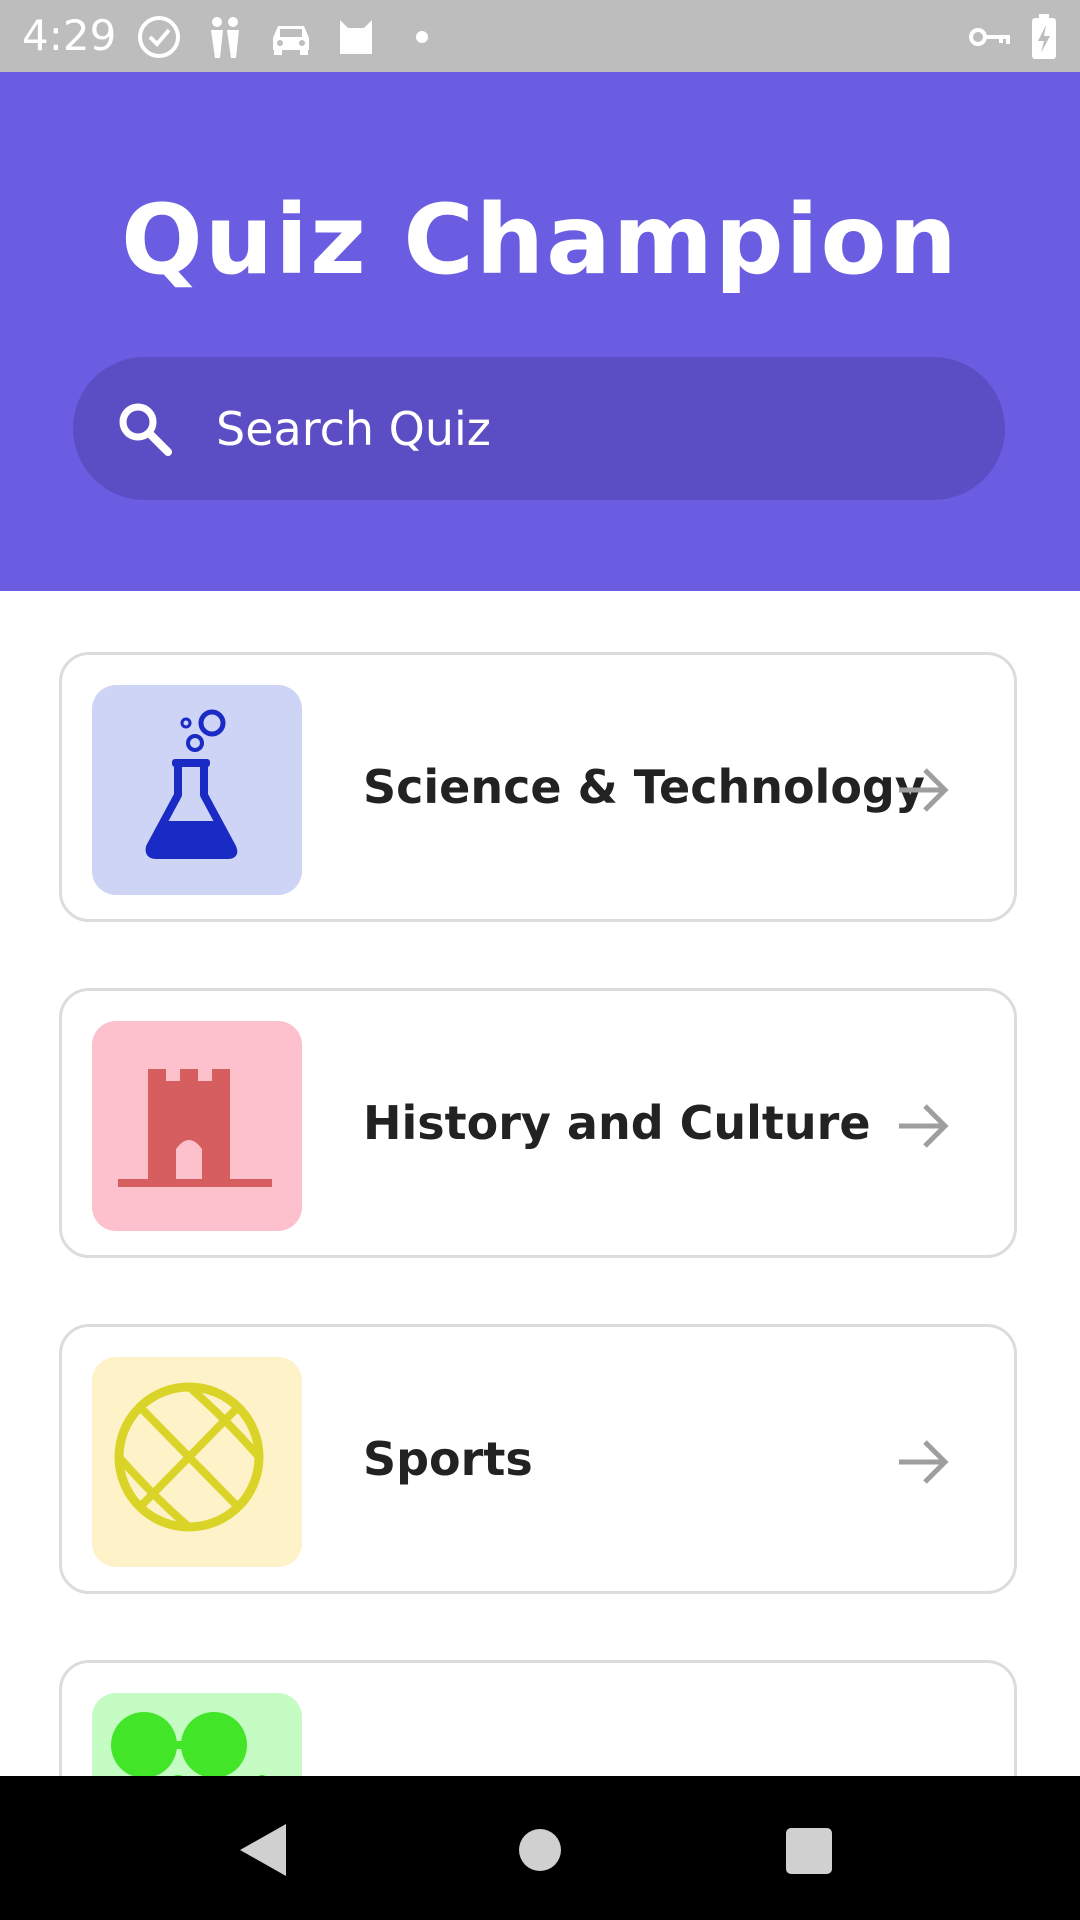 This screenshot has width=1080, height=1920. What do you see at coordinates (540, 240) in the screenshot?
I see `app-title: Quiz Champion` at bounding box center [540, 240].